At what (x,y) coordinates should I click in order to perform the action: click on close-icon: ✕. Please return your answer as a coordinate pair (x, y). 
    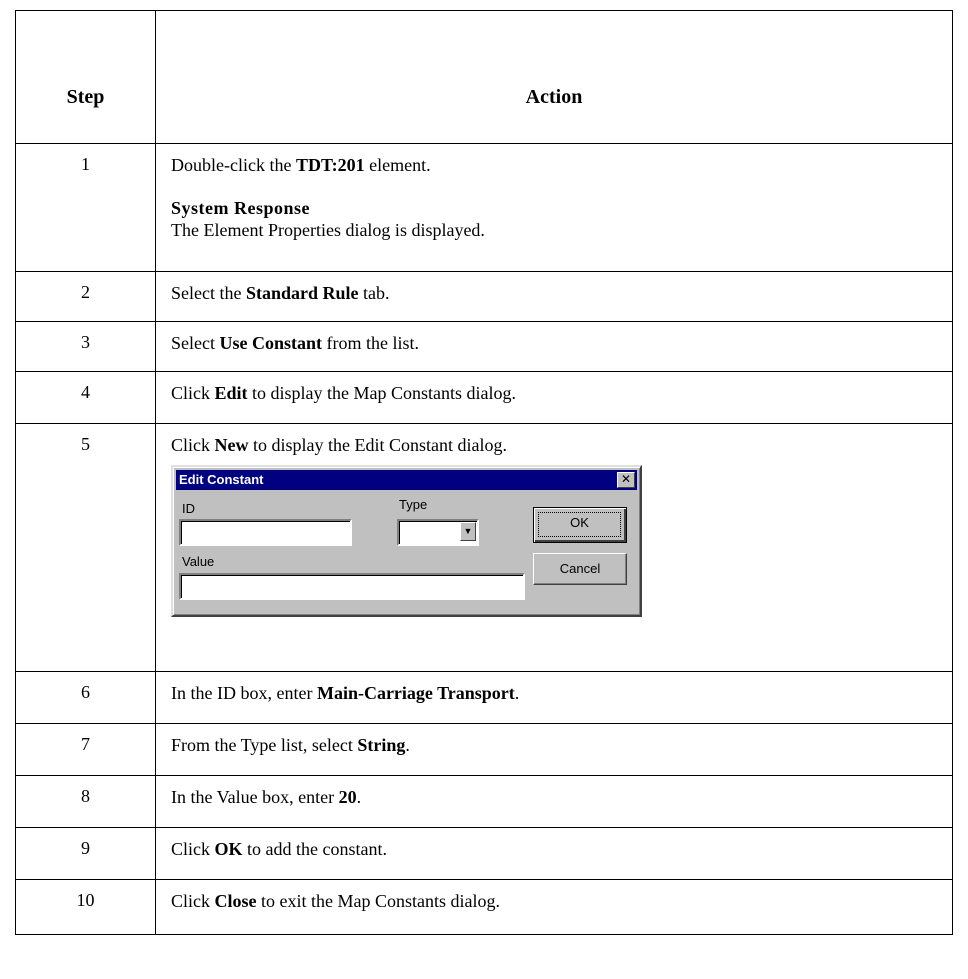
    Looking at the image, I should click on (626, 480).